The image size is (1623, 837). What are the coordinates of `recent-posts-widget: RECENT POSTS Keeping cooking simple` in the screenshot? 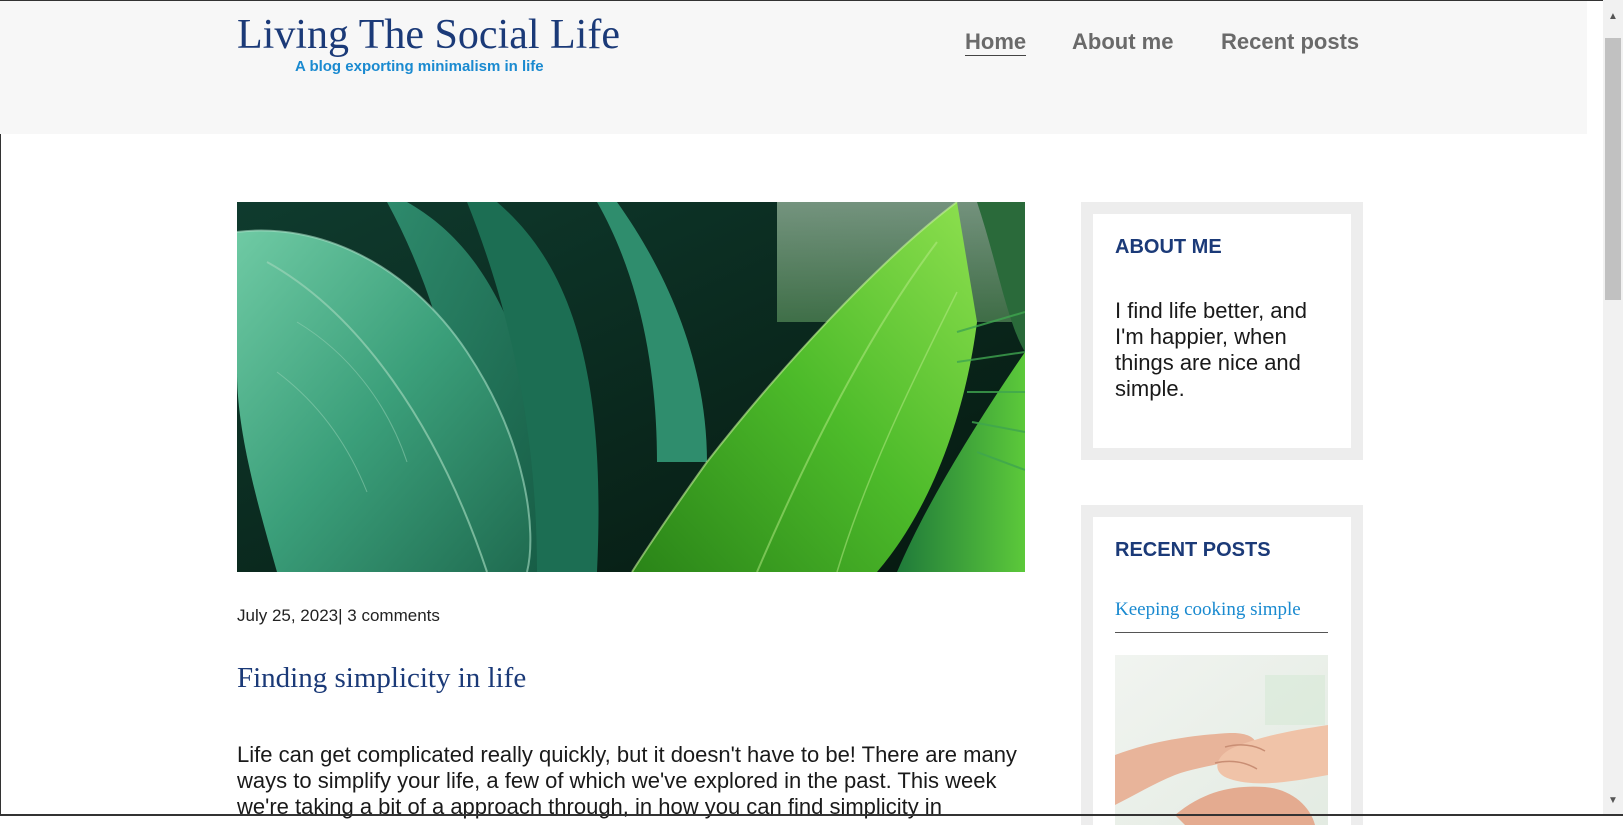 It's located at (1222, 671).